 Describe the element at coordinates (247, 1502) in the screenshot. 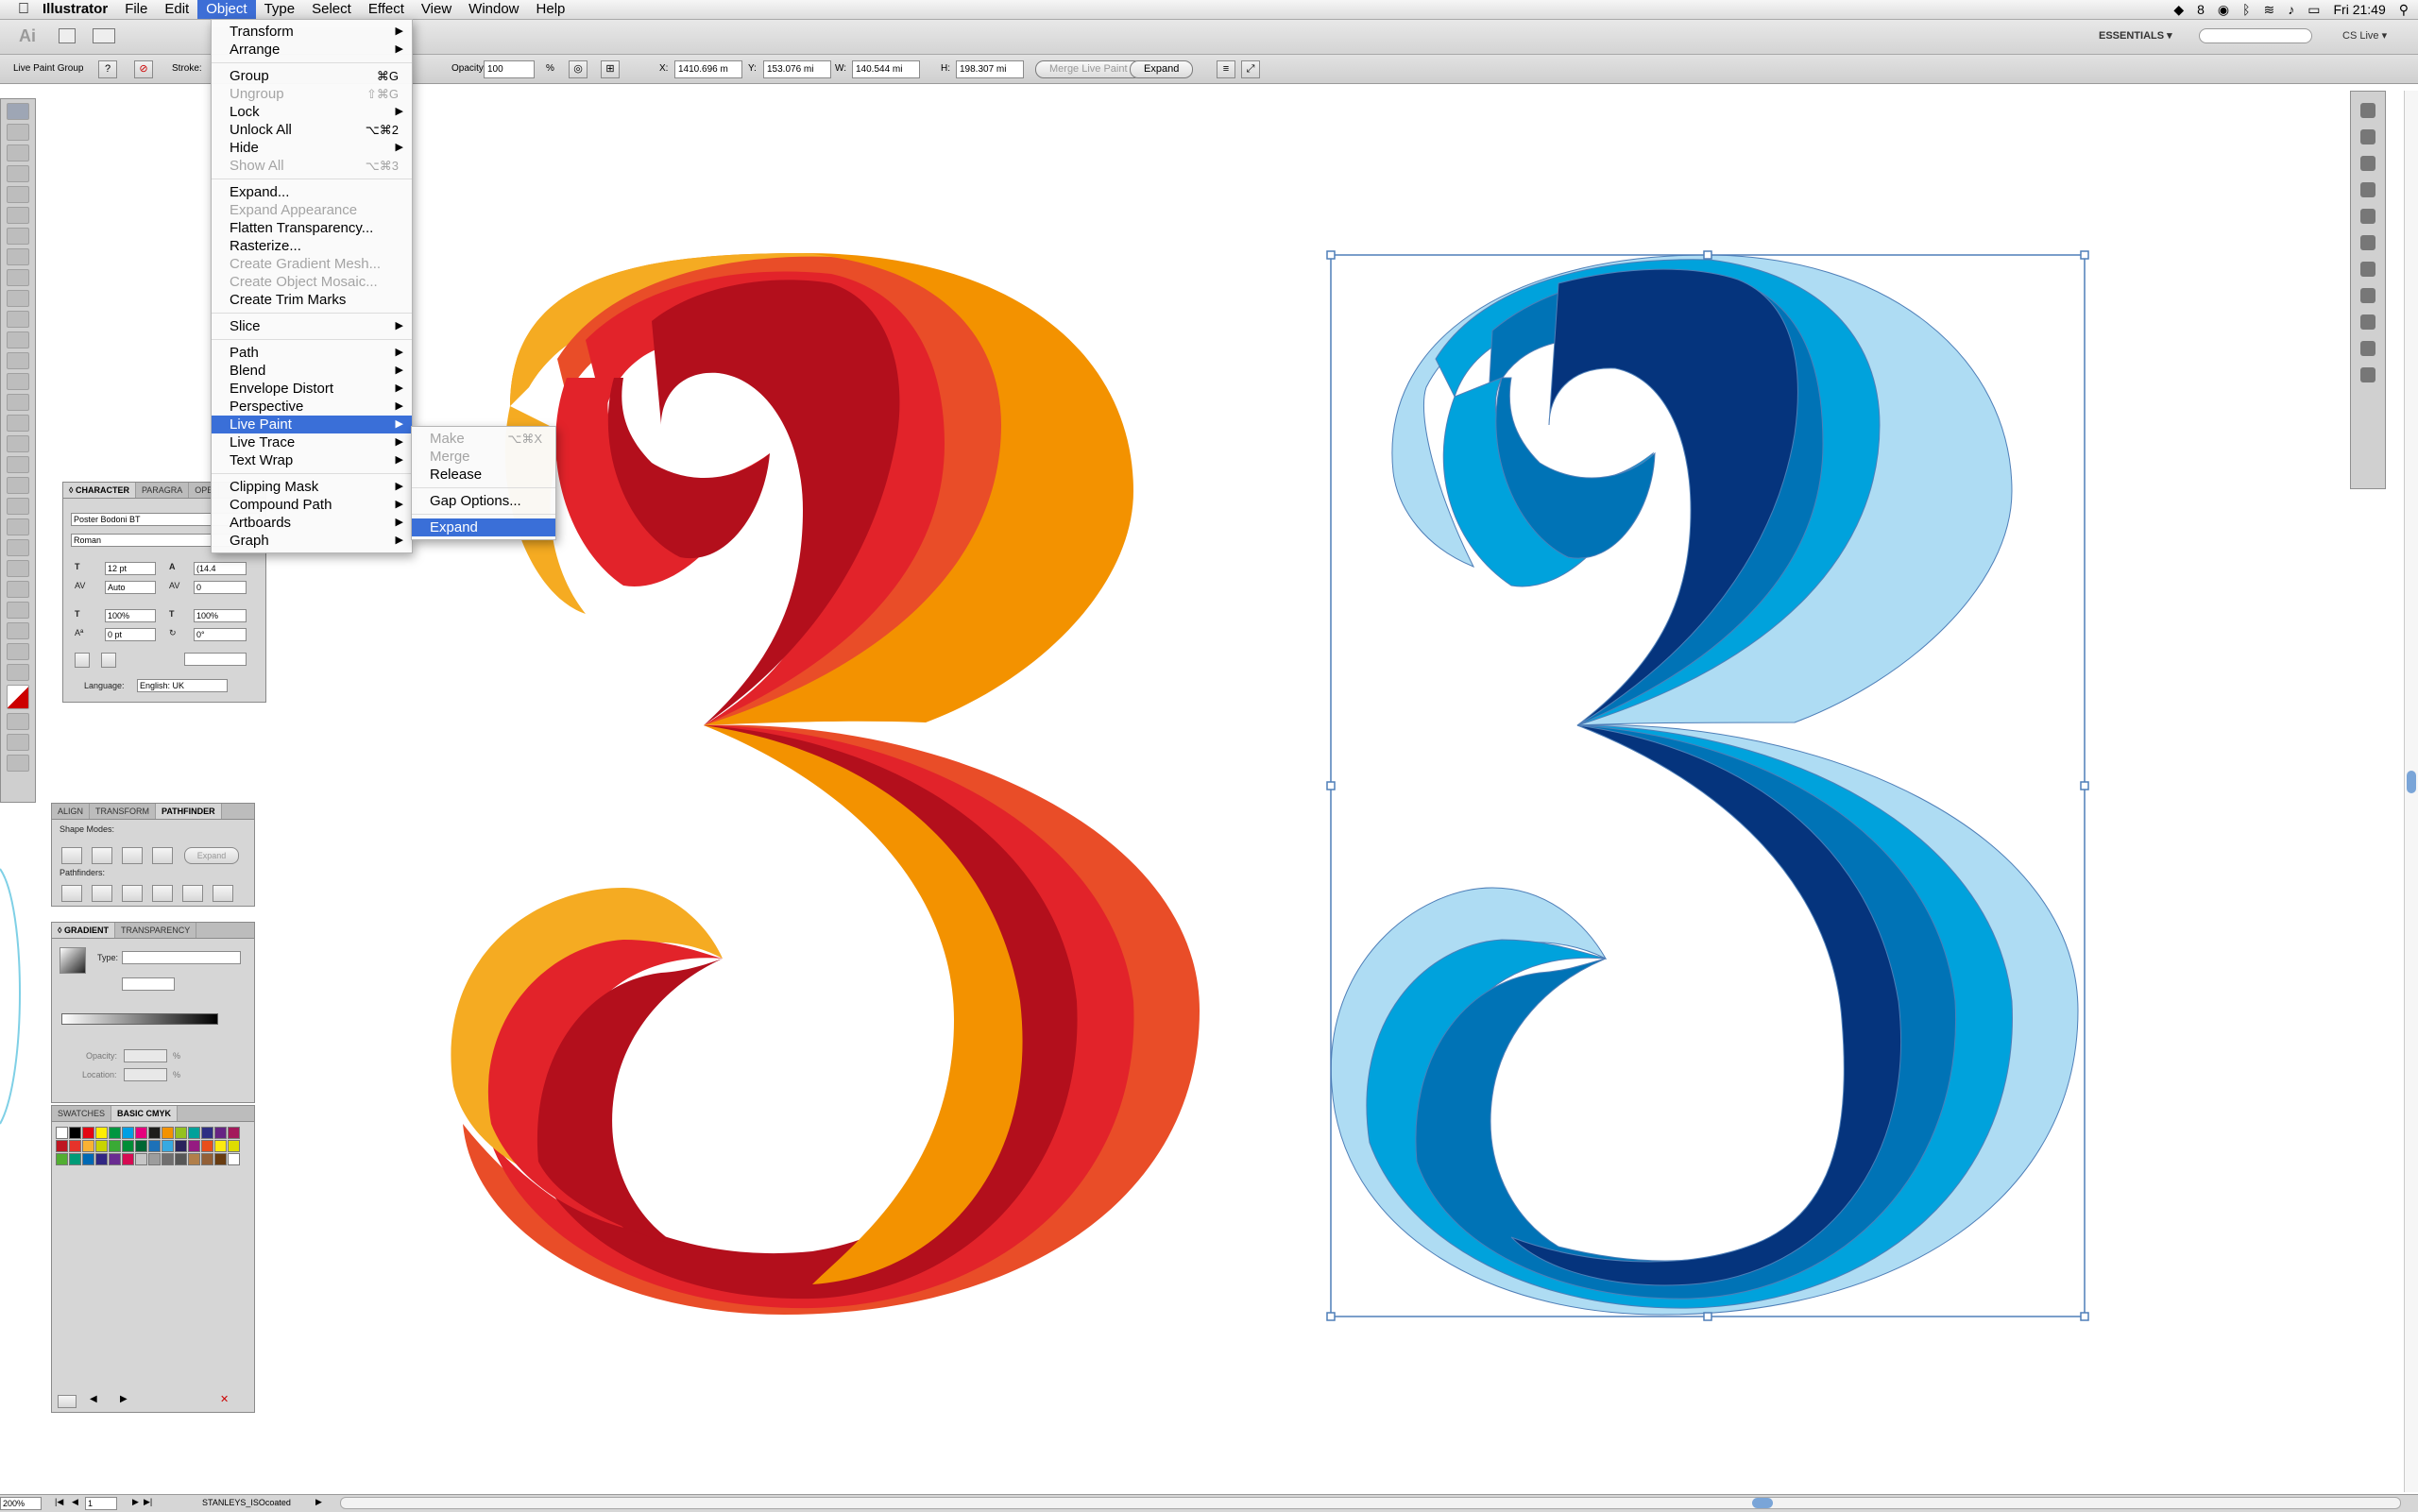

I see `color-profile-label: STANLEYS_ISOcoated` at that location.